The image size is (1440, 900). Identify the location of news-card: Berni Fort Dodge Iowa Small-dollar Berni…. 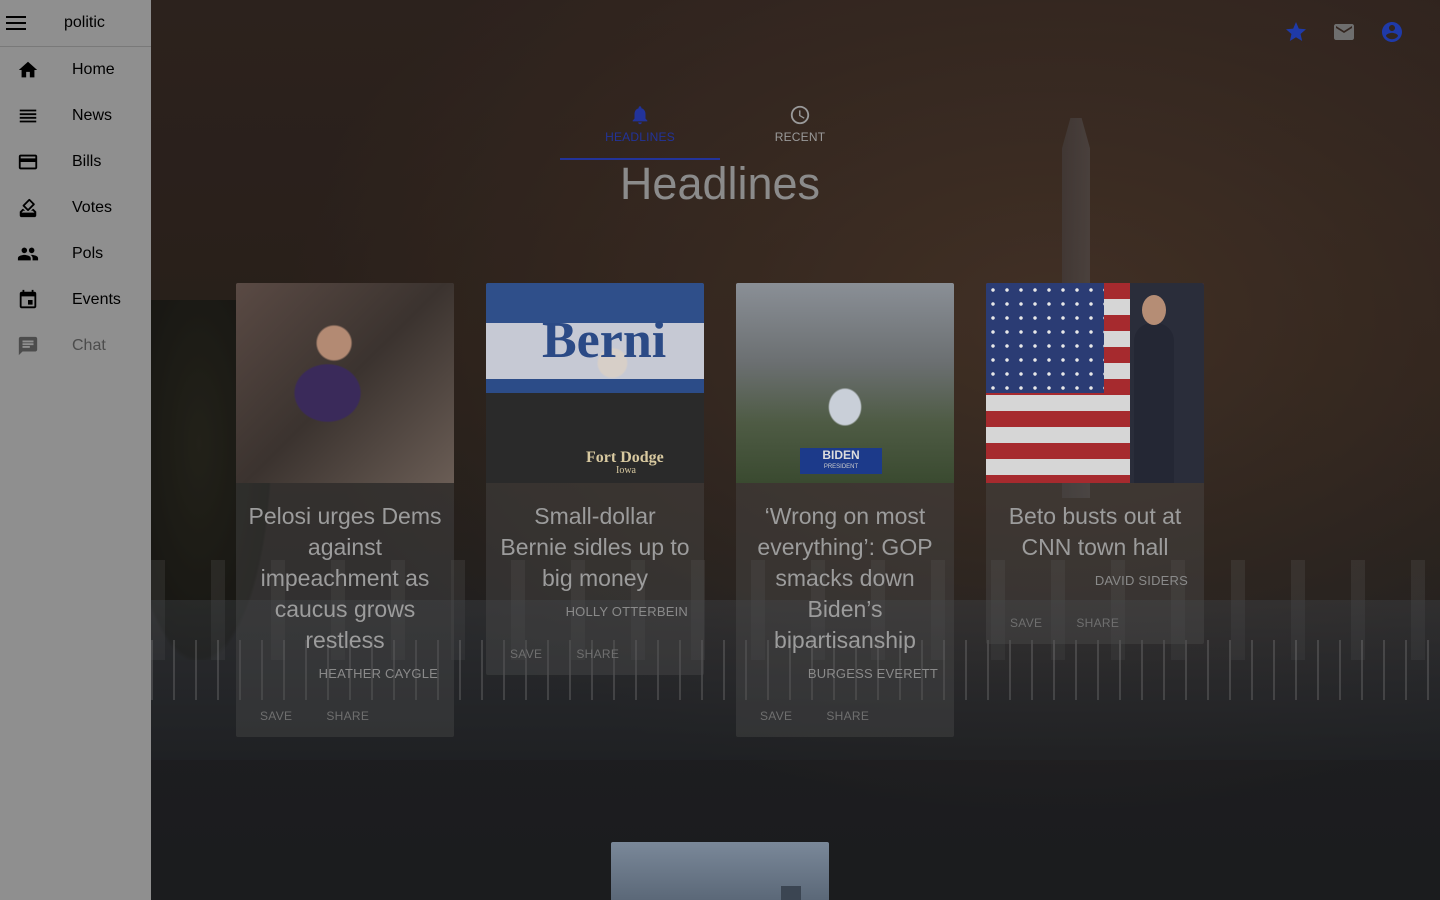
(595, 479).